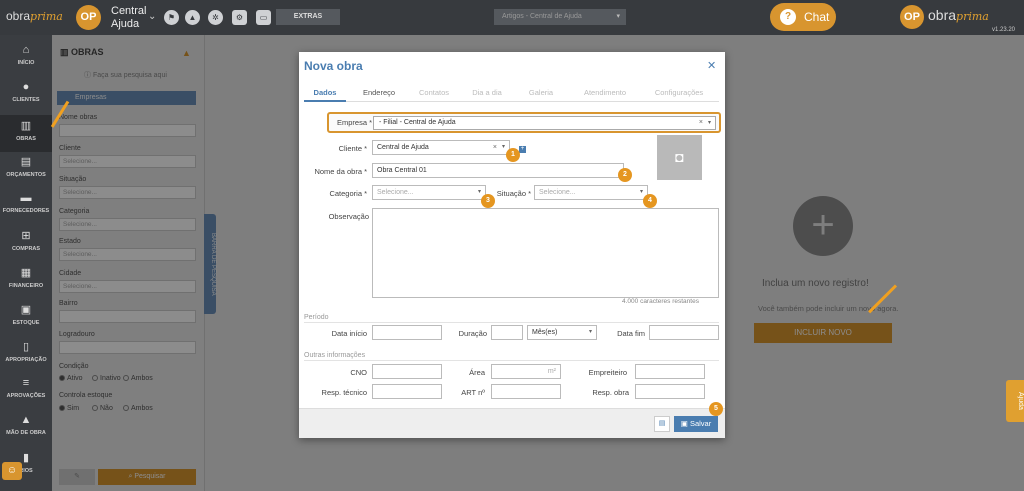  What do you see at coordinates (513, 155) in the screenshot?
I see `step-badge: 1` at bounding box center [513, 155].